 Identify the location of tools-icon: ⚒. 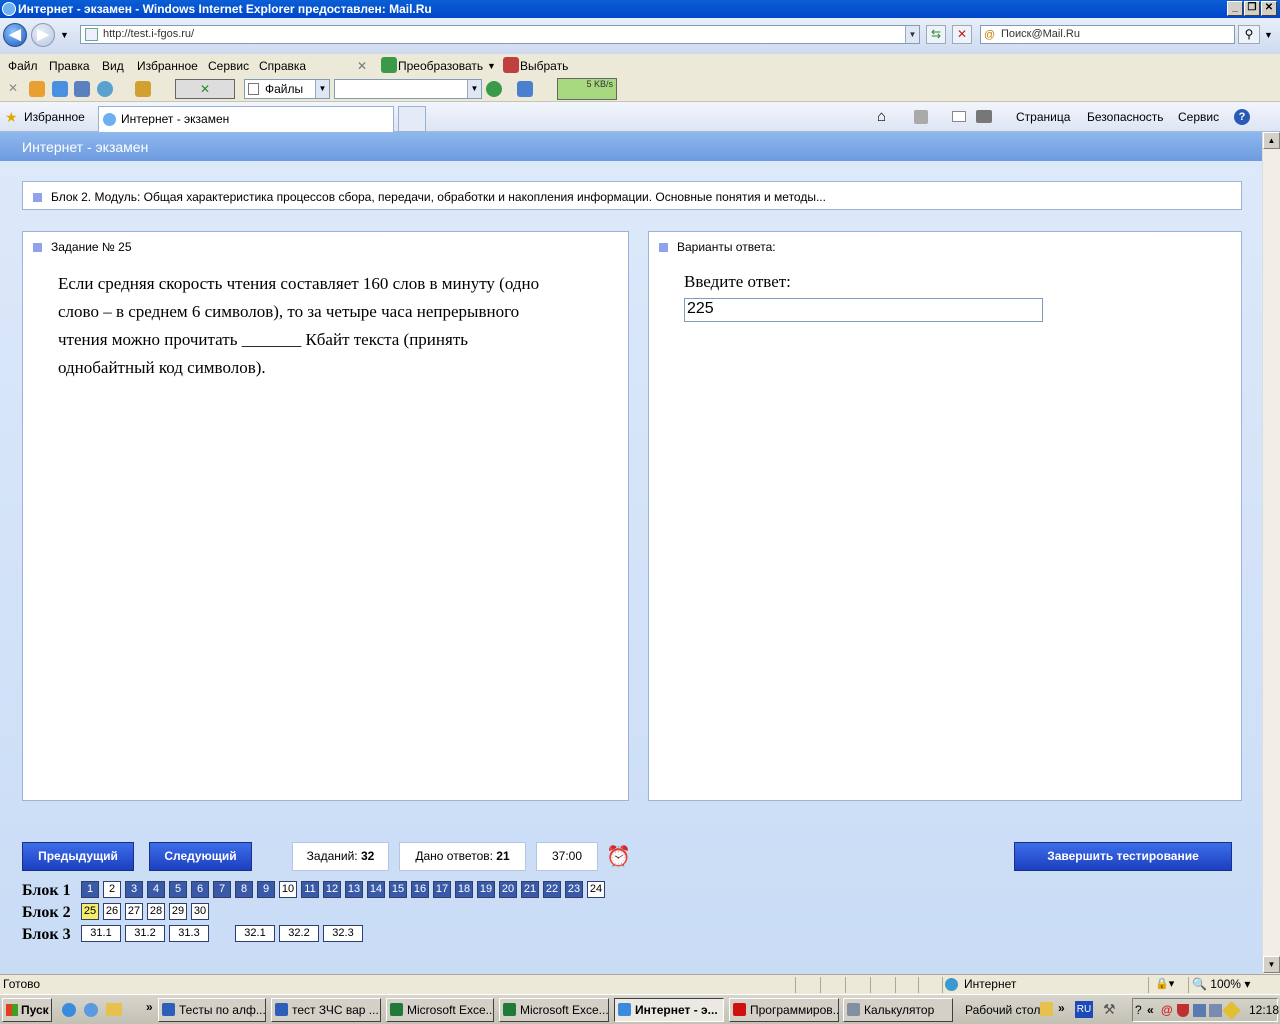
(1109, 1009).